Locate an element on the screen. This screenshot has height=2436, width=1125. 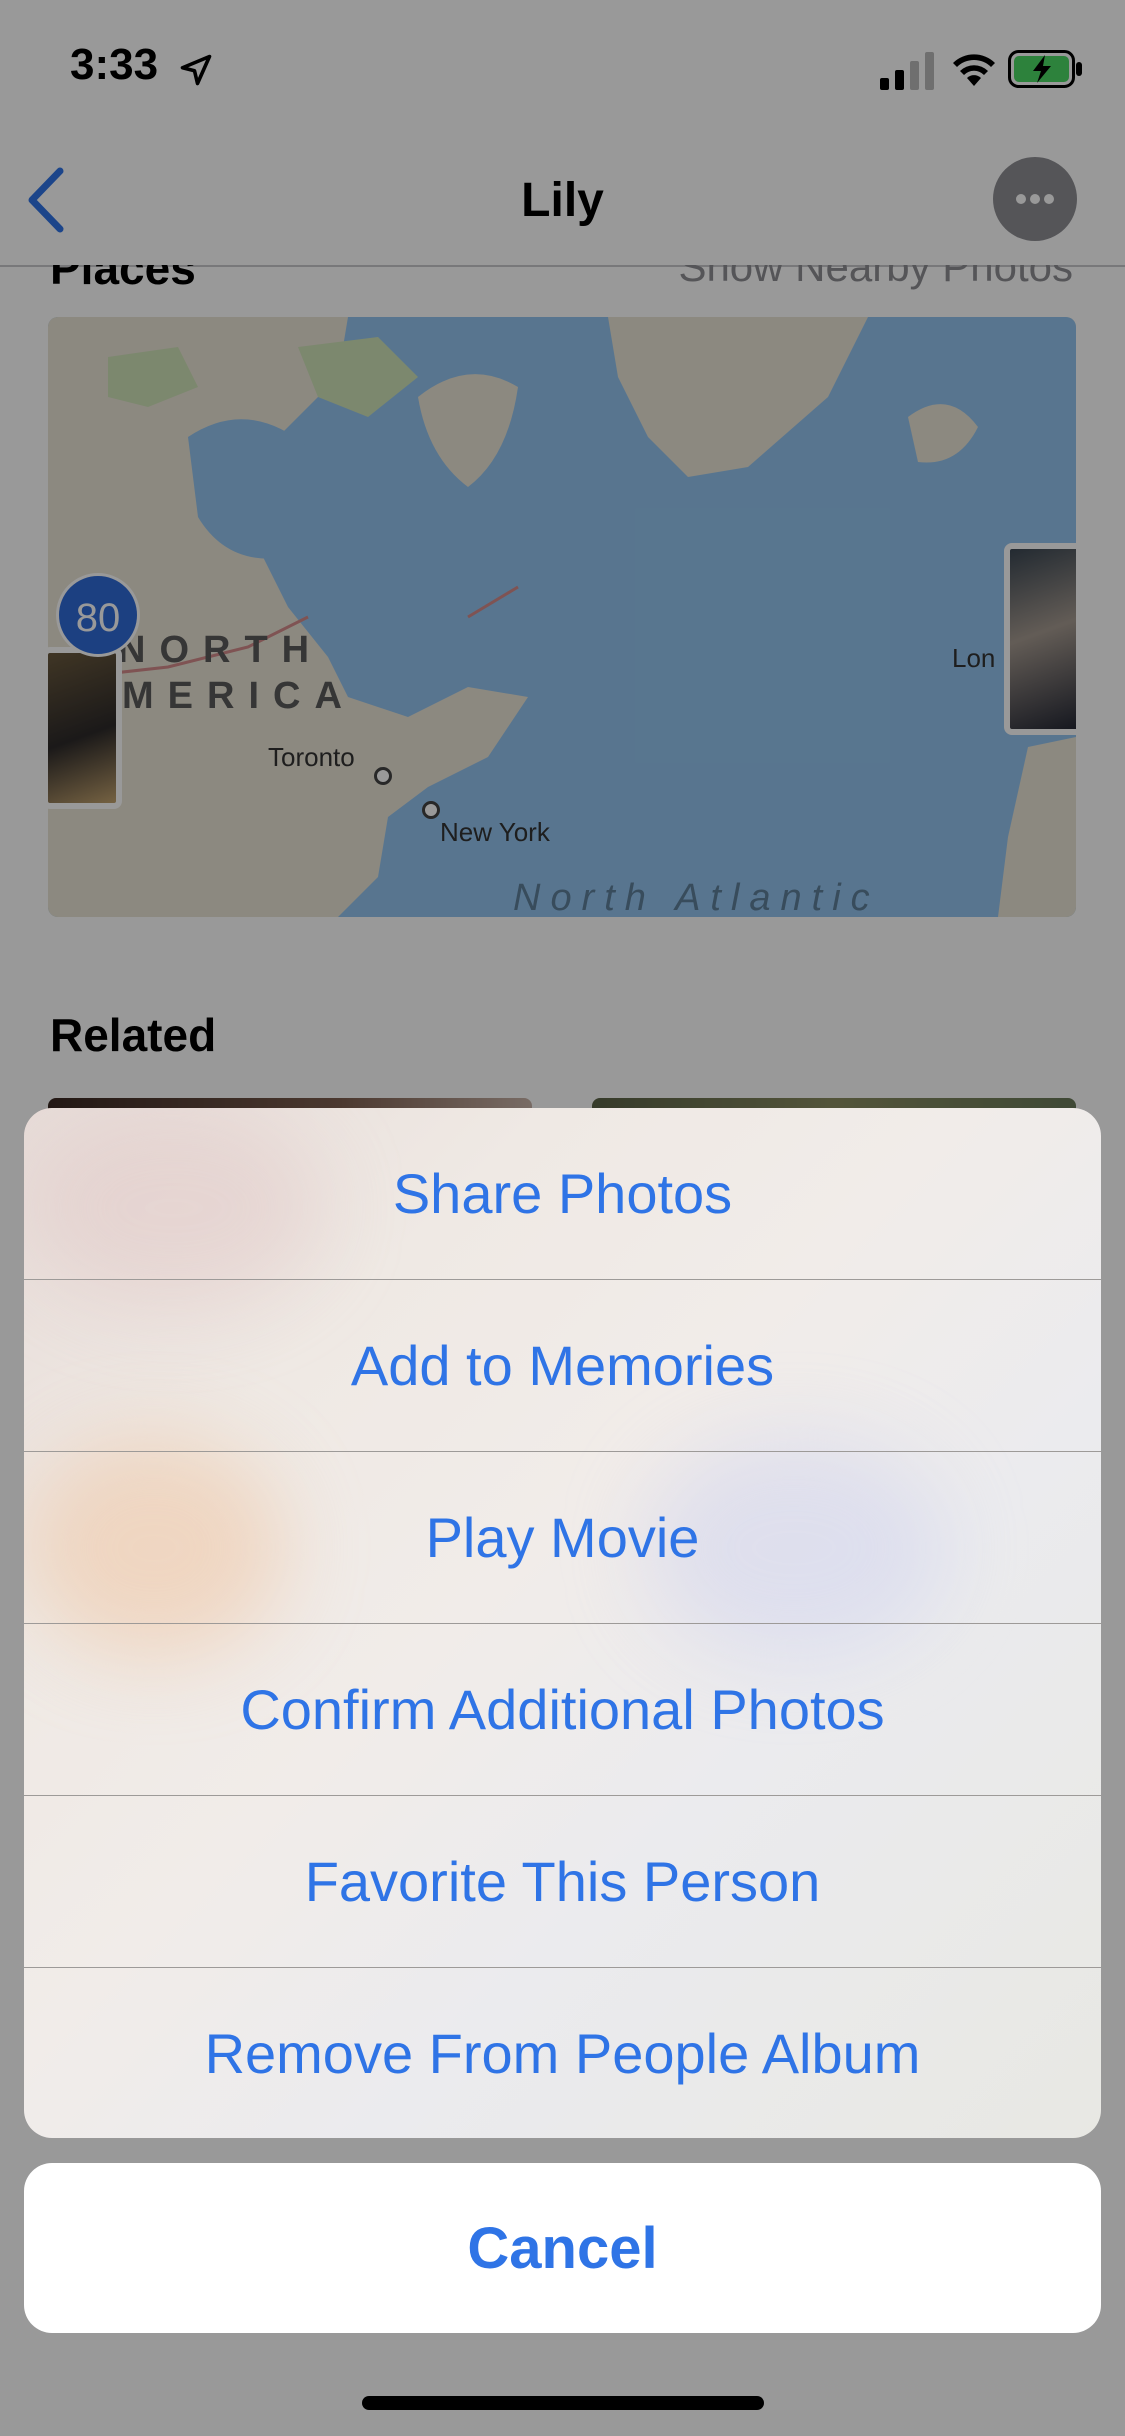
add-to-memories-button: Add to Memories is located at coordinates (562, 1366).